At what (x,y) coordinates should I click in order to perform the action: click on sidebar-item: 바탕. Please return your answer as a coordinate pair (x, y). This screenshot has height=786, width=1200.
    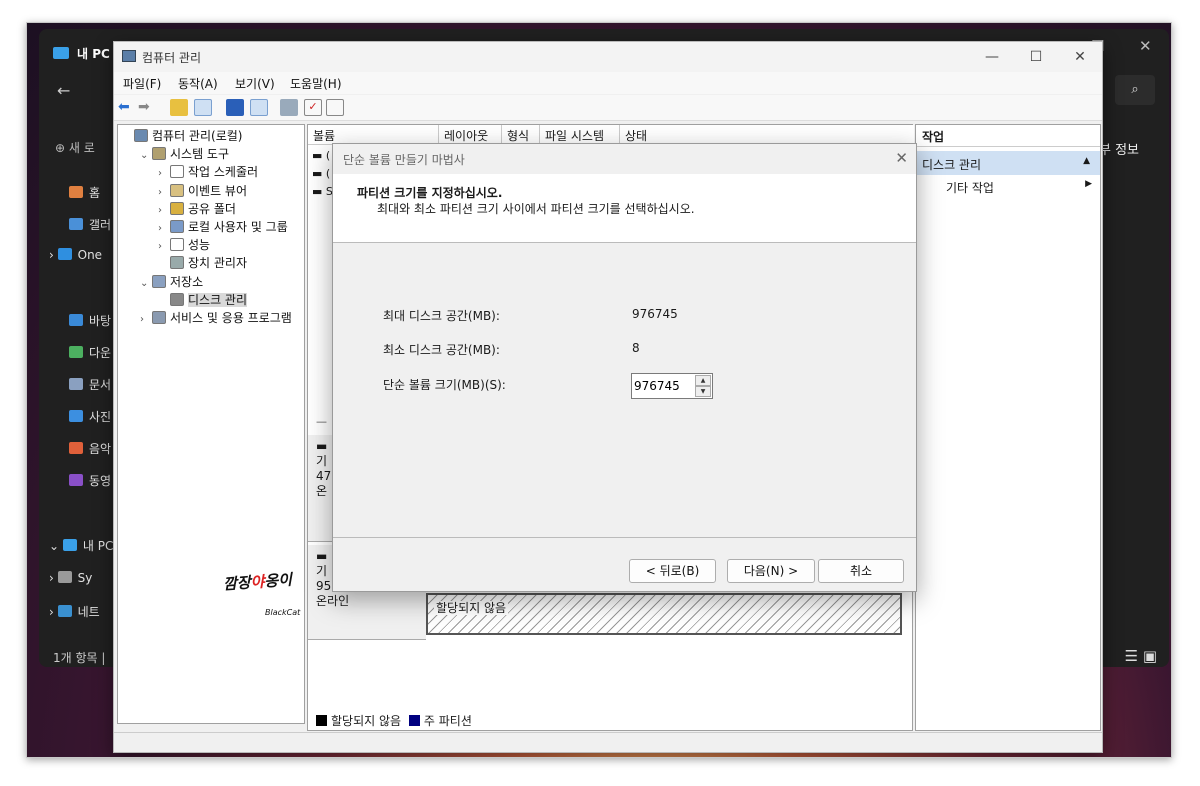
    Looking at the image, I should click on (90, 320).